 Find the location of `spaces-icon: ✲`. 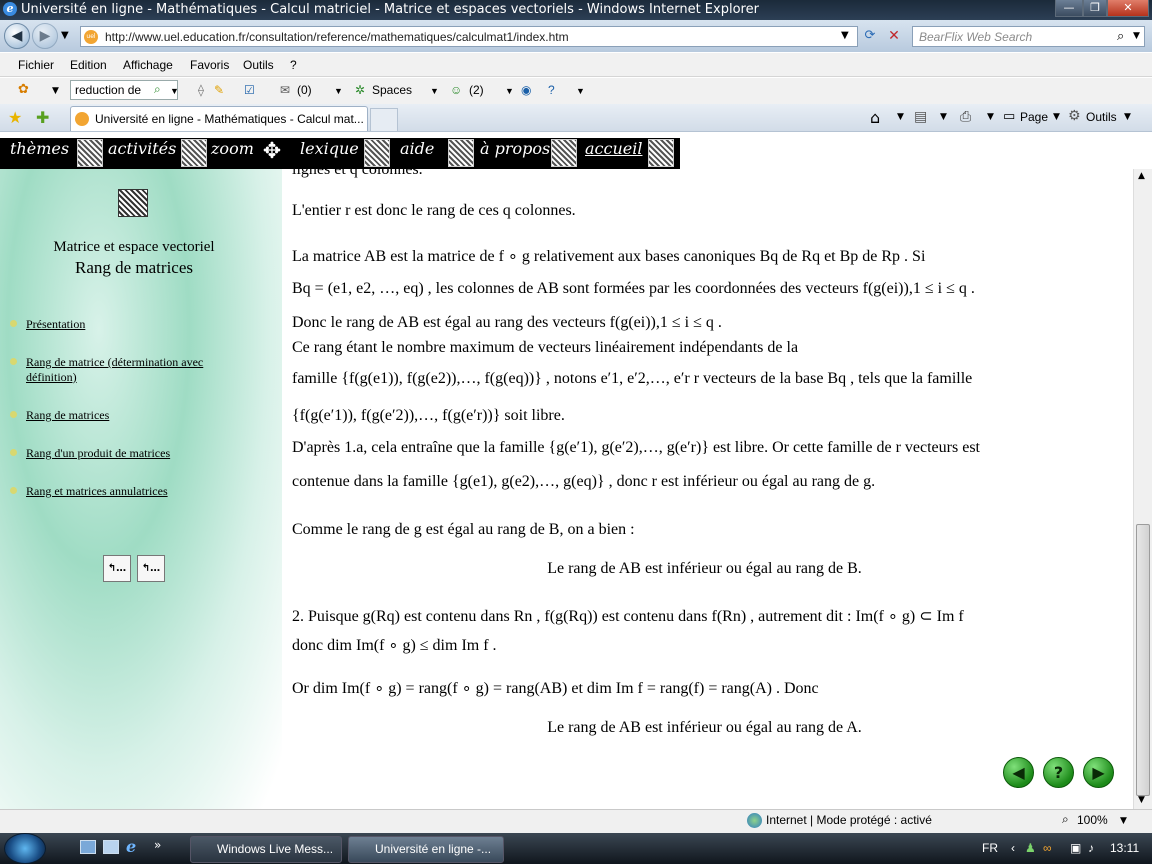

spaces-icon: ✲ is located at coordinates (360, 90).